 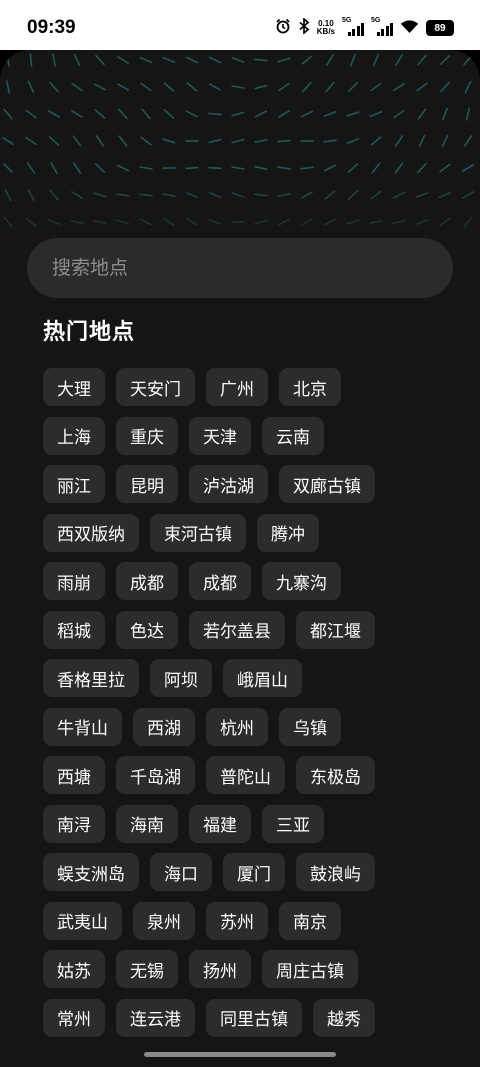 What do you see at coordinates (147, 823) in the screenshot?
I see `place-chip: 海南` at bounding box center [147, 823].